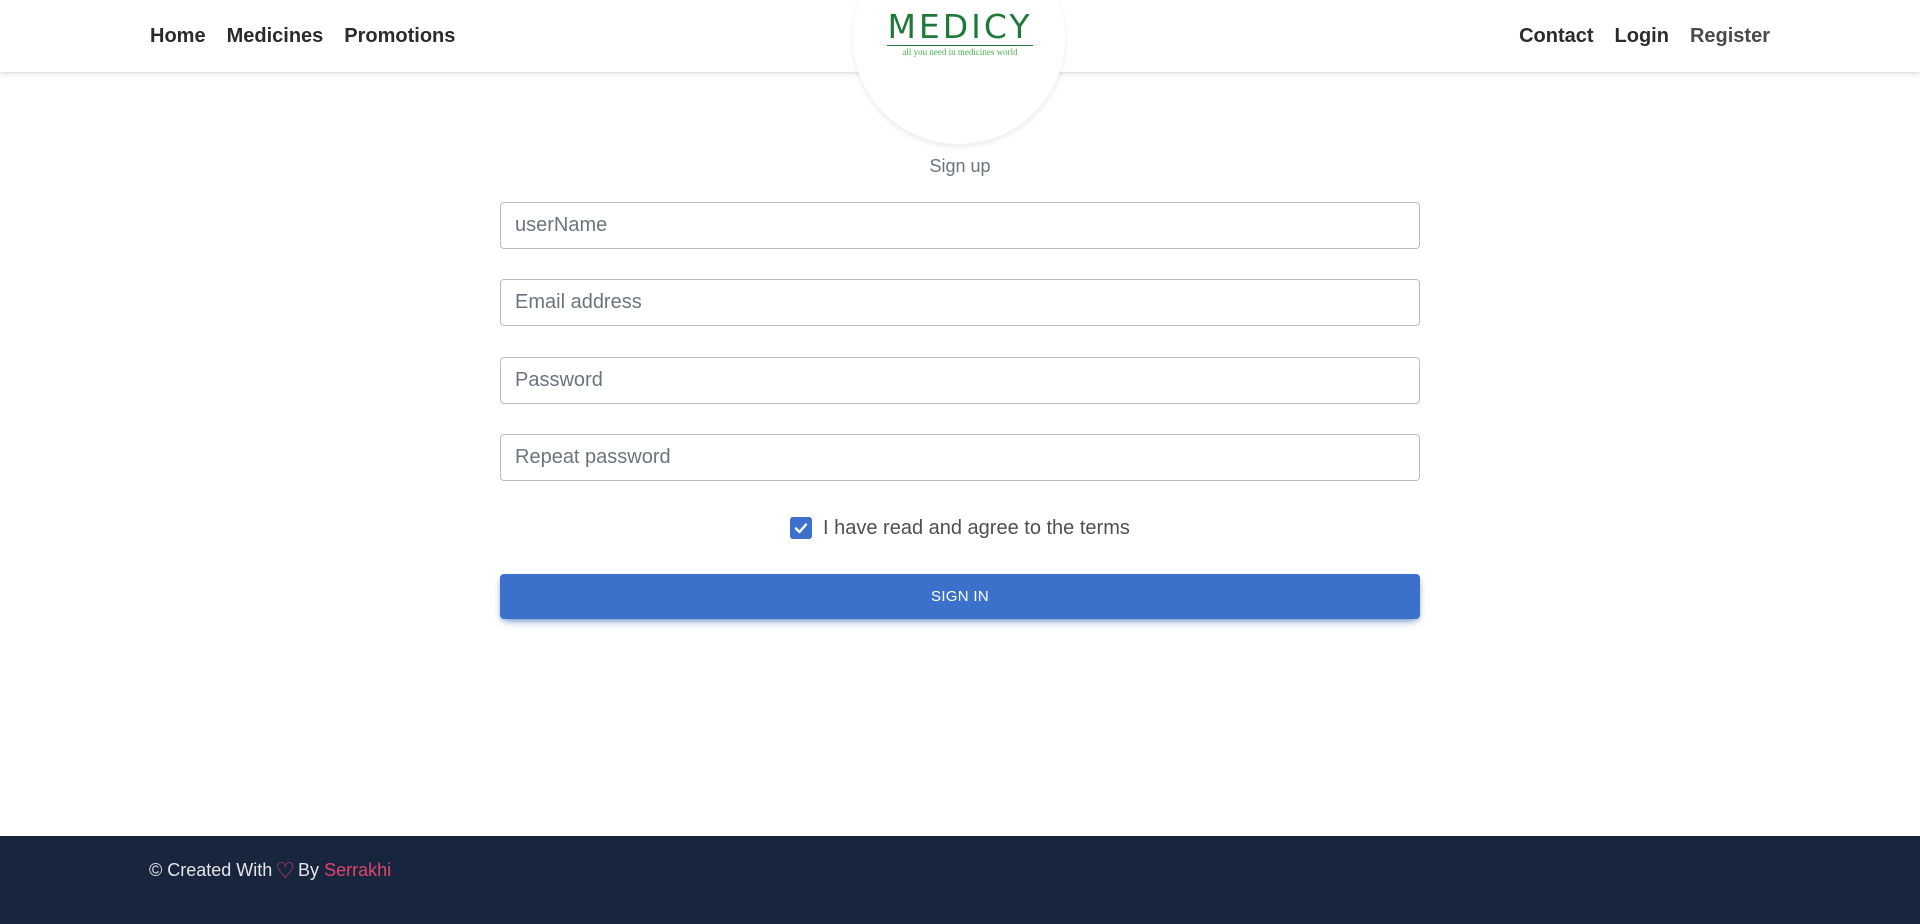  What do you see at coordinates (960, 166) in the screenshot?
I see `form-title: Sign up` at bounding box center [960, 166].